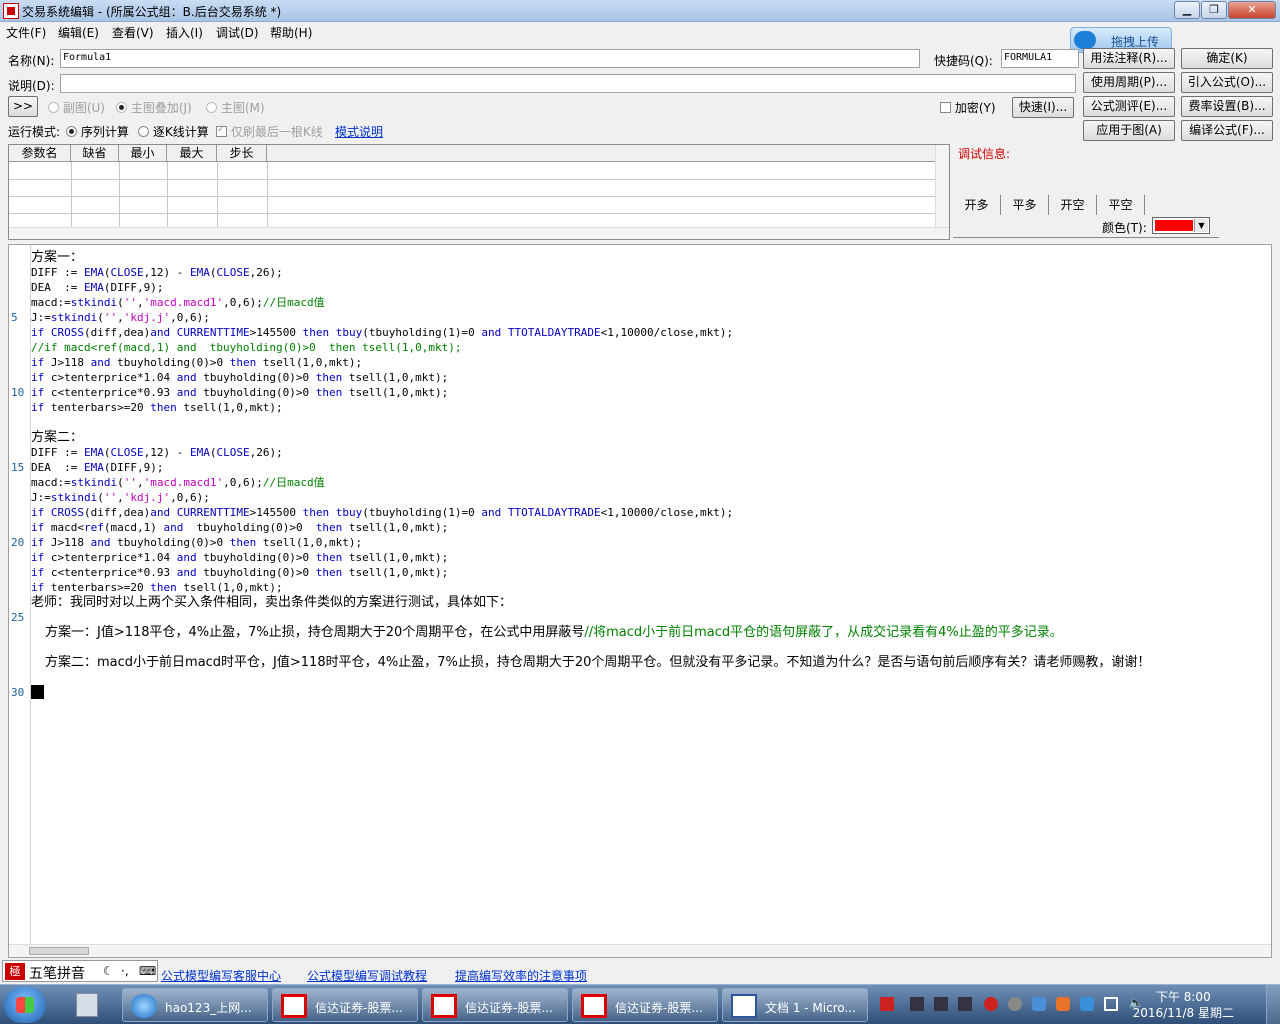 This screenshot has width=1280, height=1024. I want to click on mode-help-link: 模式说明, so click(359, 131).